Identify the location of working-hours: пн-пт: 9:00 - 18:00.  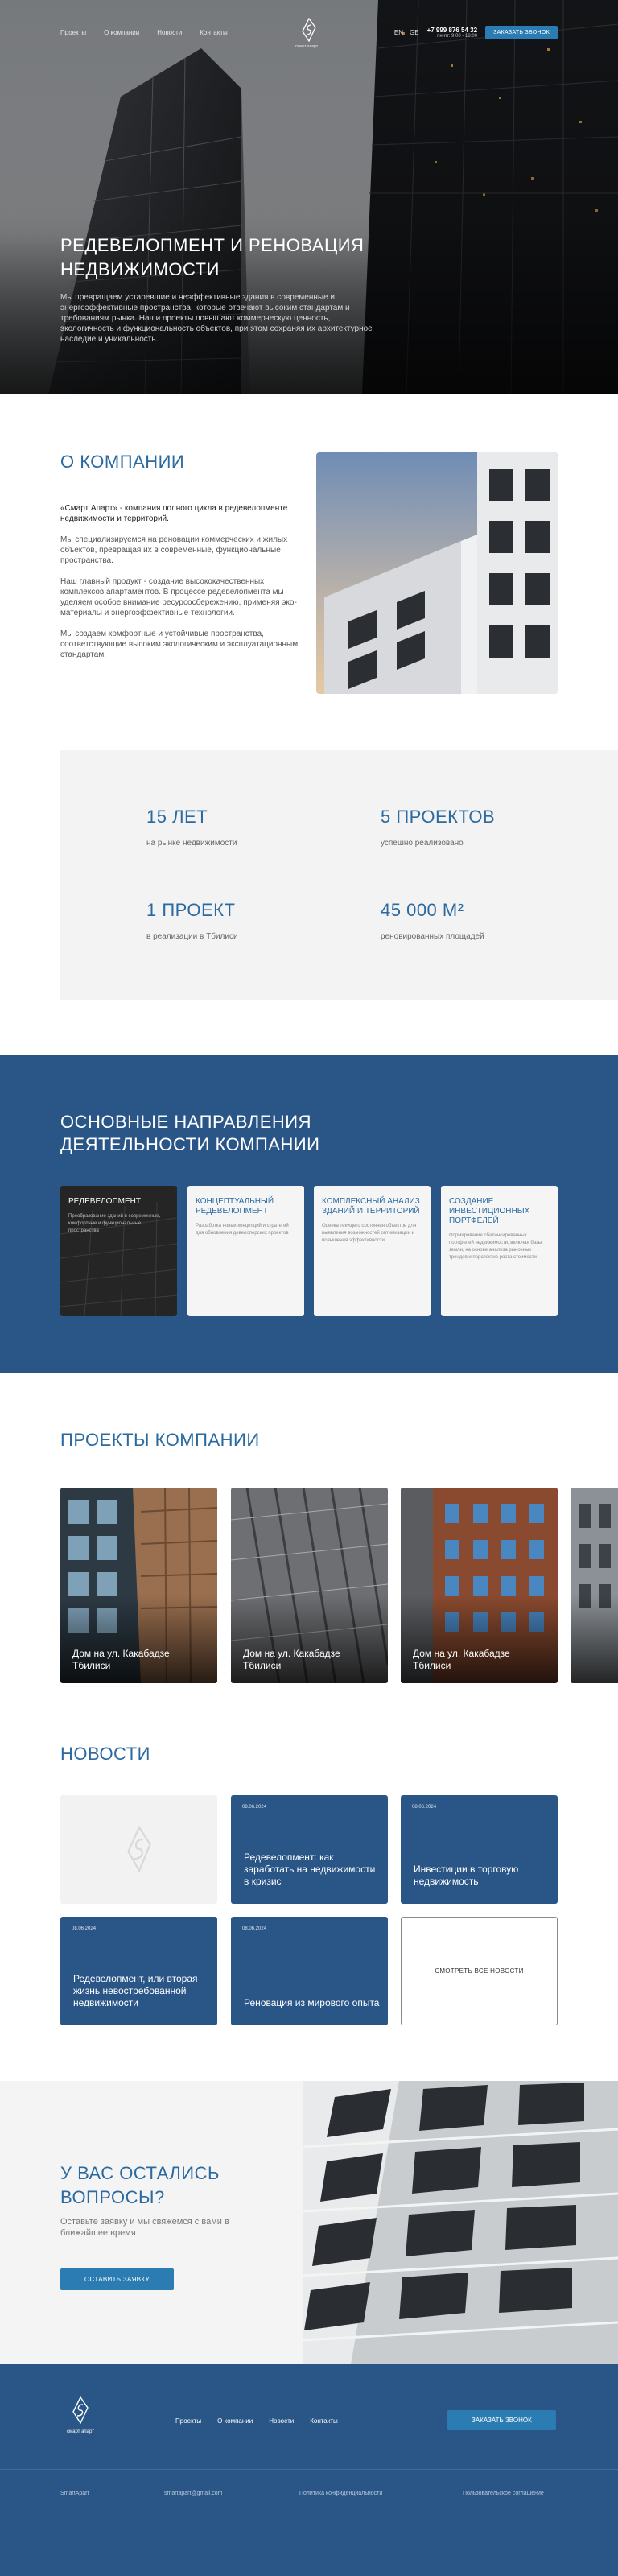
(457, 36).